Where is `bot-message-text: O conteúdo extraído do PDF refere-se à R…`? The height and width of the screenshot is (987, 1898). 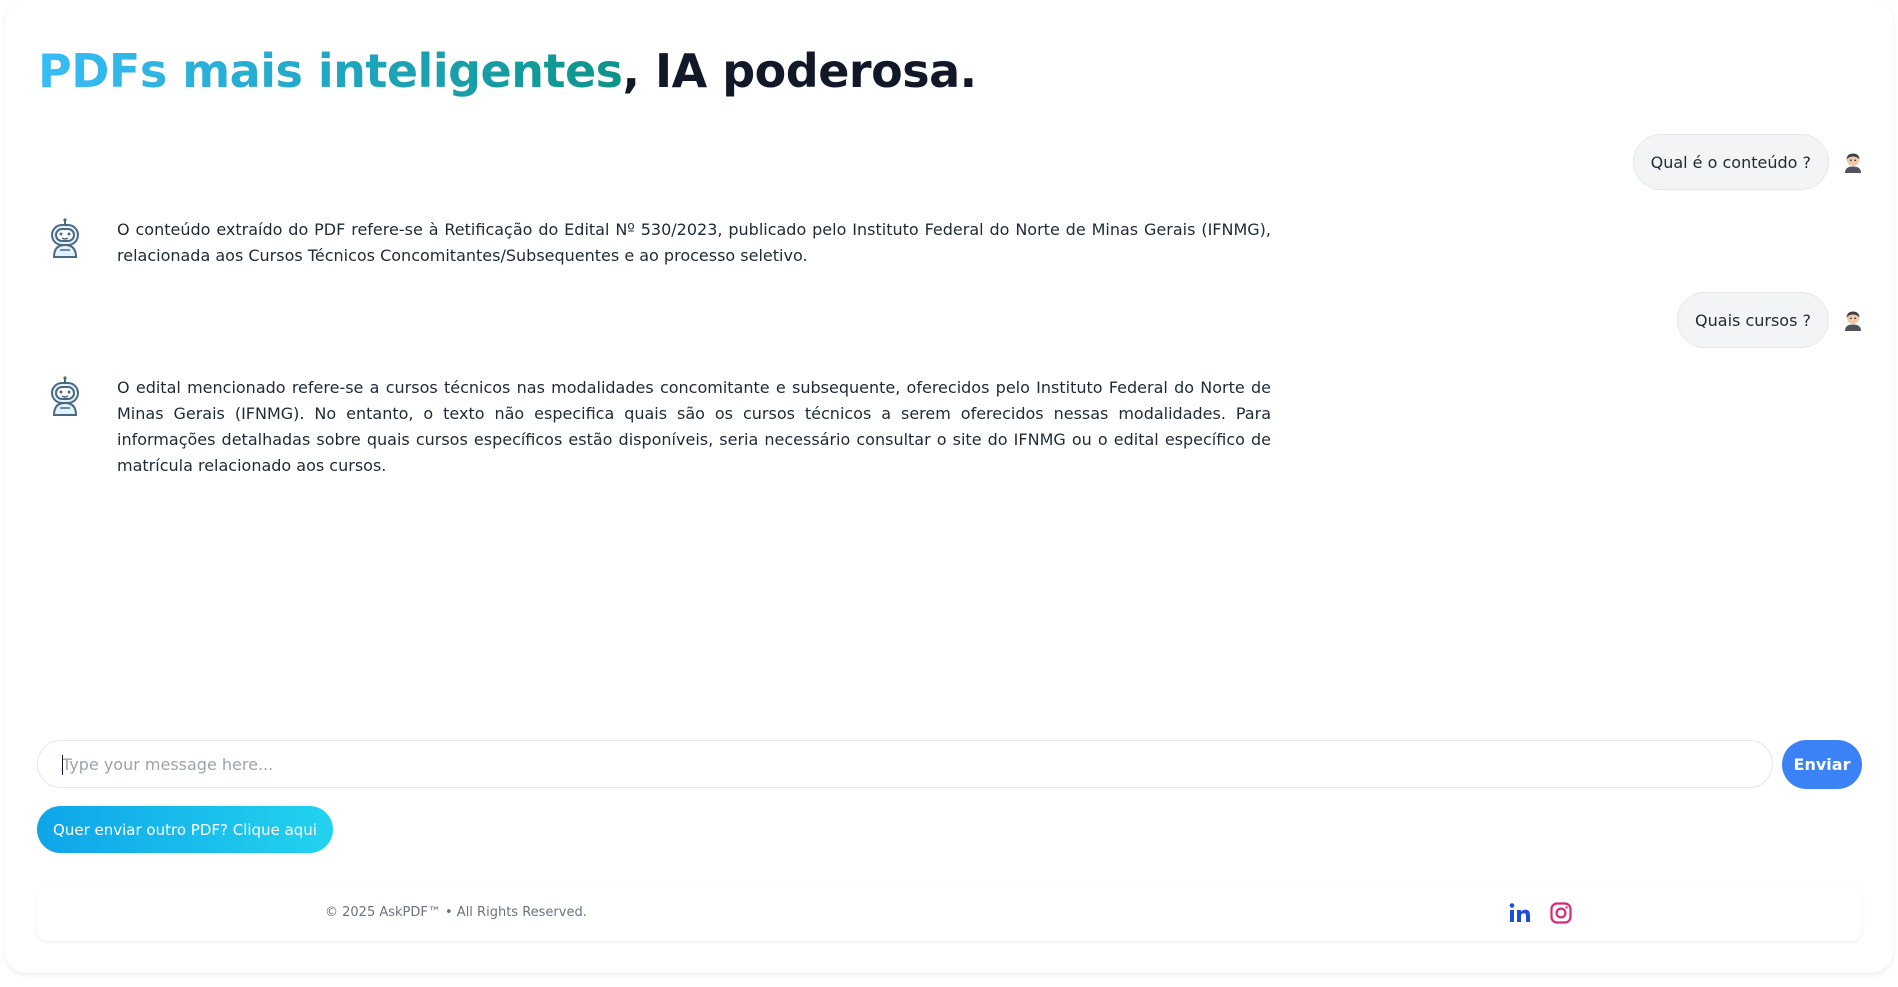 bot-message-text: O conteúdo extraído do PDF refere-se à R… is located at coordinates (694, 242).